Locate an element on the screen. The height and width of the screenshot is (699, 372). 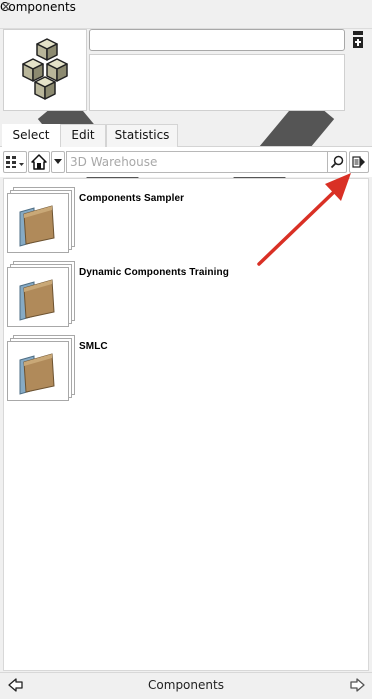
search-input is located at coordinates (197, 162).